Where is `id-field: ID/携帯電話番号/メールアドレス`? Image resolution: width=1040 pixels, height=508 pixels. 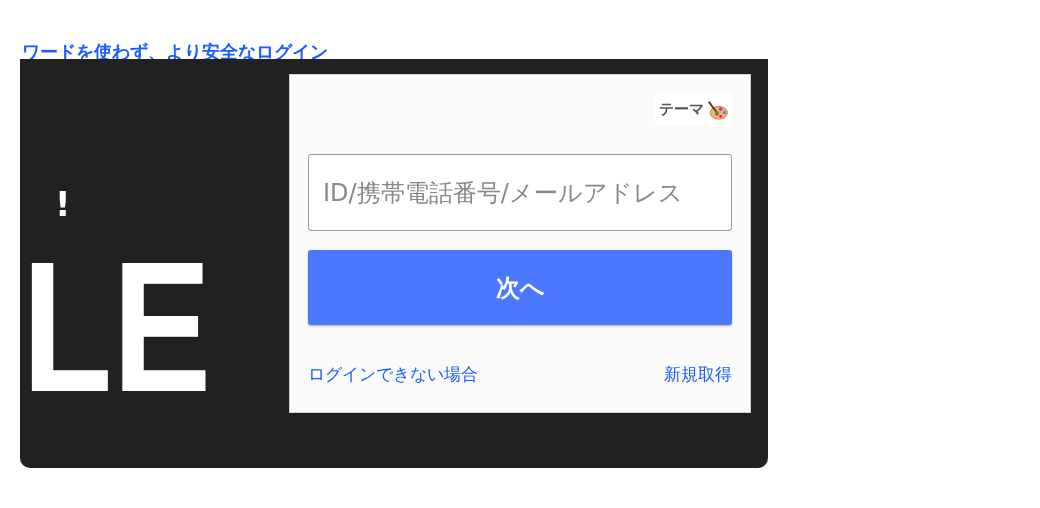 id-field: ID/携帯電話番号/メールアドレス is located at coordinates (520, 192).